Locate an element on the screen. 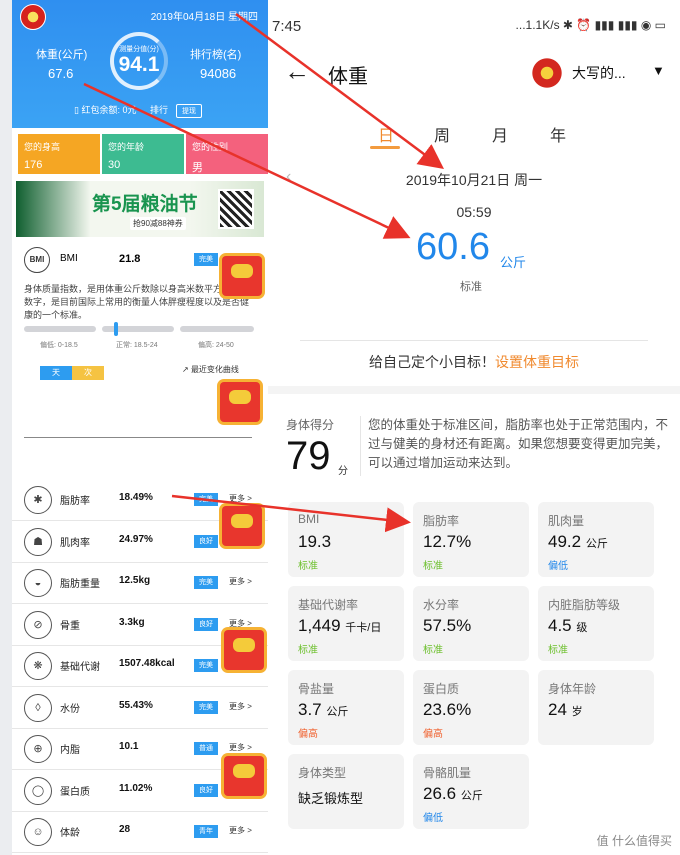 The width and height of the screenshot is (680, 855). metric-icon: ☺ is located at coordinates (38, 832).